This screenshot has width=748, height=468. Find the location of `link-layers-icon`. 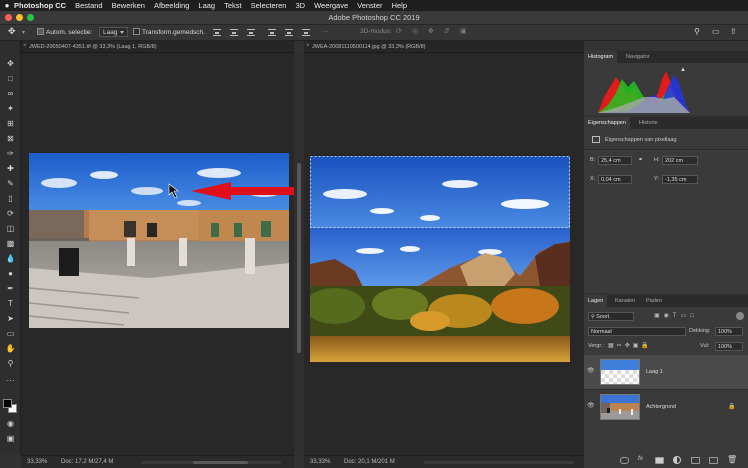

link-layers-icon is located at coordinates (624, 460).